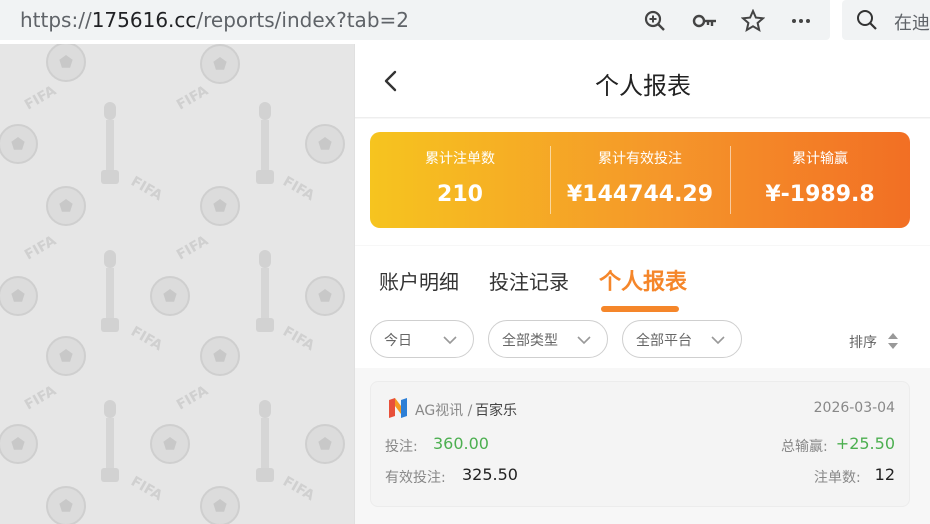  I want to click on win-label: 总输赢:, so click(804, 447).